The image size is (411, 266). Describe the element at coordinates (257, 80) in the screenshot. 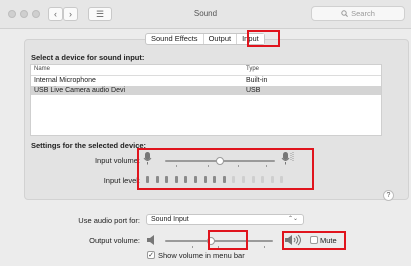

I see `device-type: Built-in` at that location.